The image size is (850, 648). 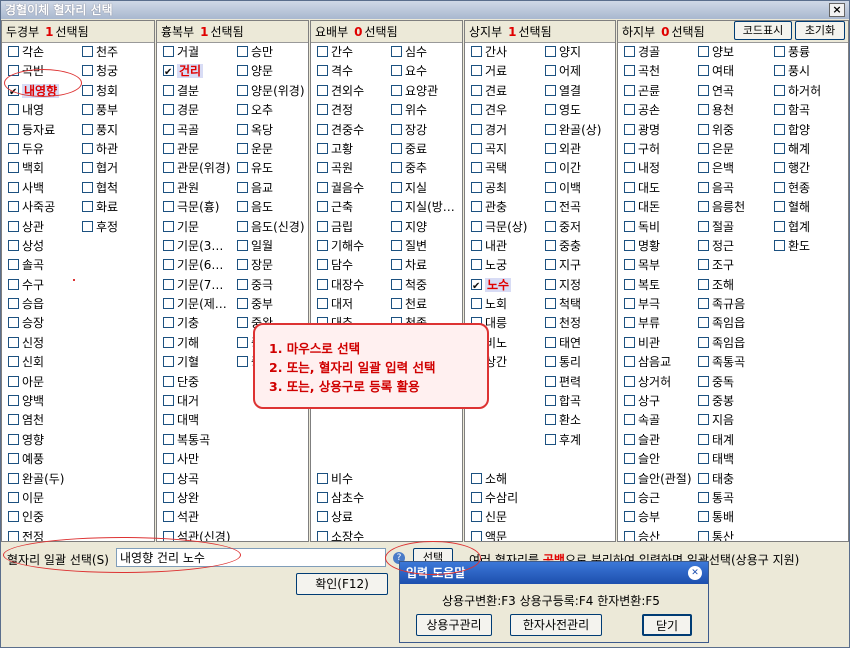 I want to click on acupoint-item: 이간, so click(x=579, y=168).